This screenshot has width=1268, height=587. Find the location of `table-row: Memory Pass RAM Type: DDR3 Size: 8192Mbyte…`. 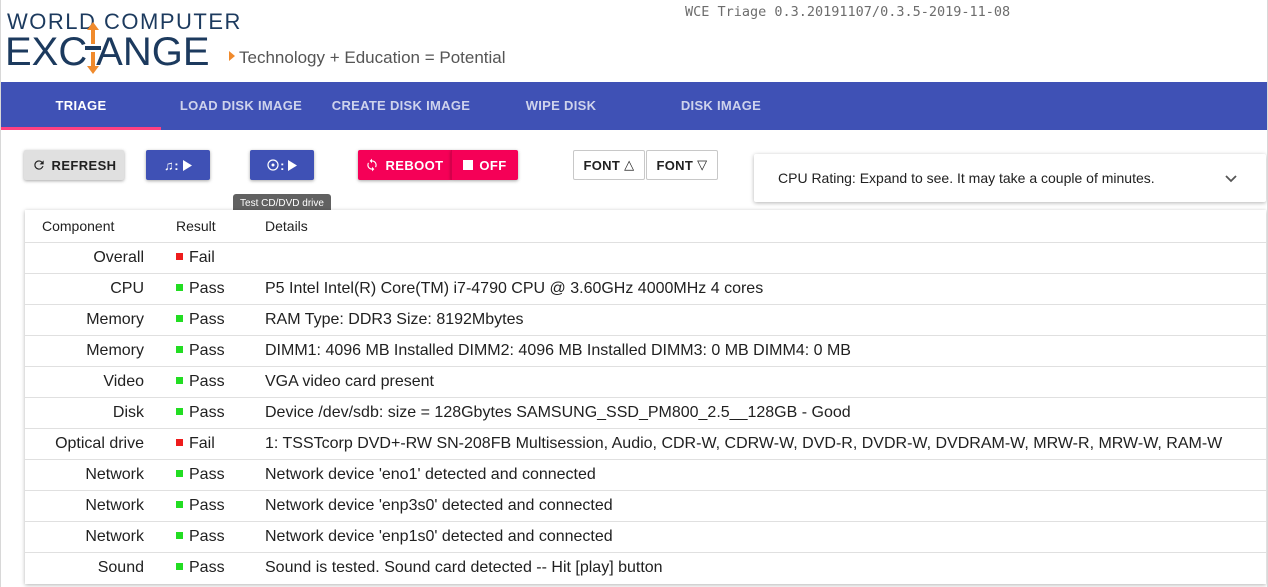

table-row: Memory Pass RAM Type: DDR3 Size: 8192Mbyte… is located at coordinates (645, 319).